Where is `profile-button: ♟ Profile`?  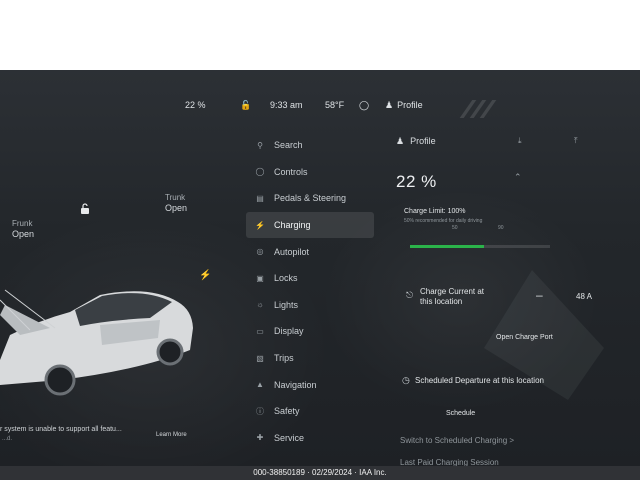
profile-button: ♟ Profile is located at coordinates (404, 105).